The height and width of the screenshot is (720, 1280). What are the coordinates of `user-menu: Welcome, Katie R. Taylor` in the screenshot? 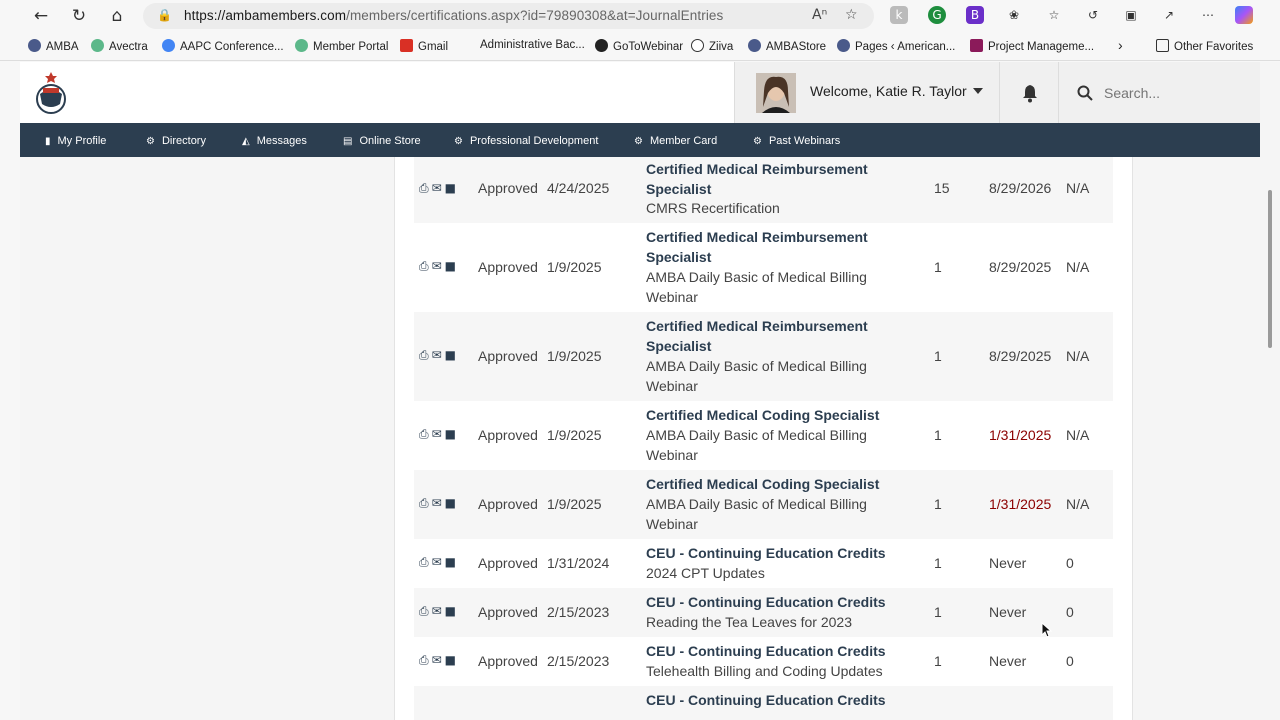 It's located at (867, 92).